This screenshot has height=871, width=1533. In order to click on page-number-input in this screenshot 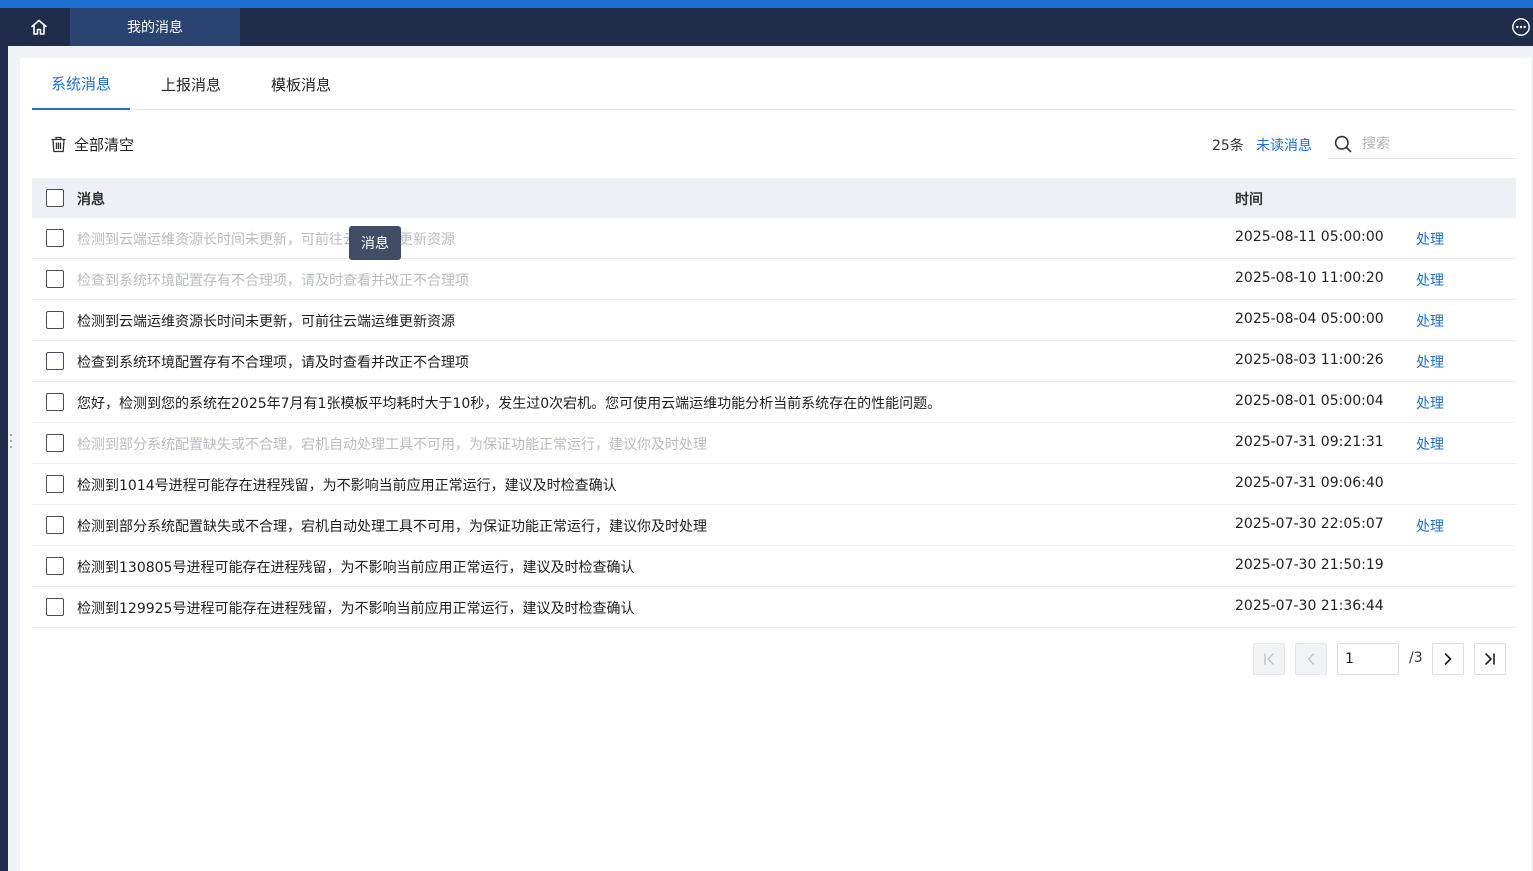, I will do `click(1368, 659)`.